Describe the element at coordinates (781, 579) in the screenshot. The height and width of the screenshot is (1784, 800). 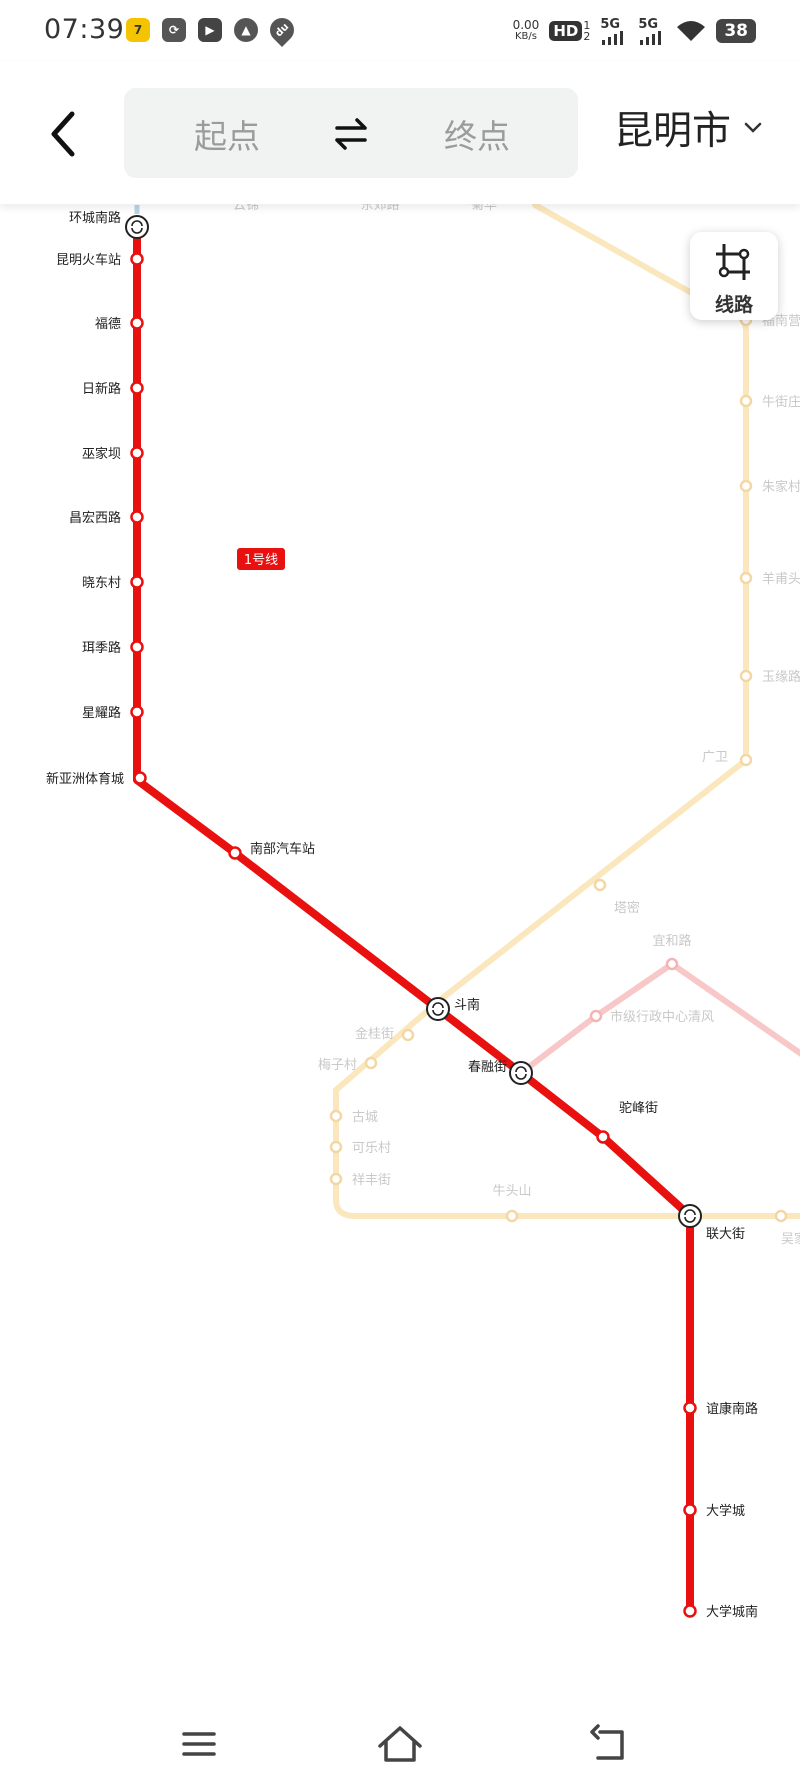
I see `faded-station-label: 羊甫头` at that location.